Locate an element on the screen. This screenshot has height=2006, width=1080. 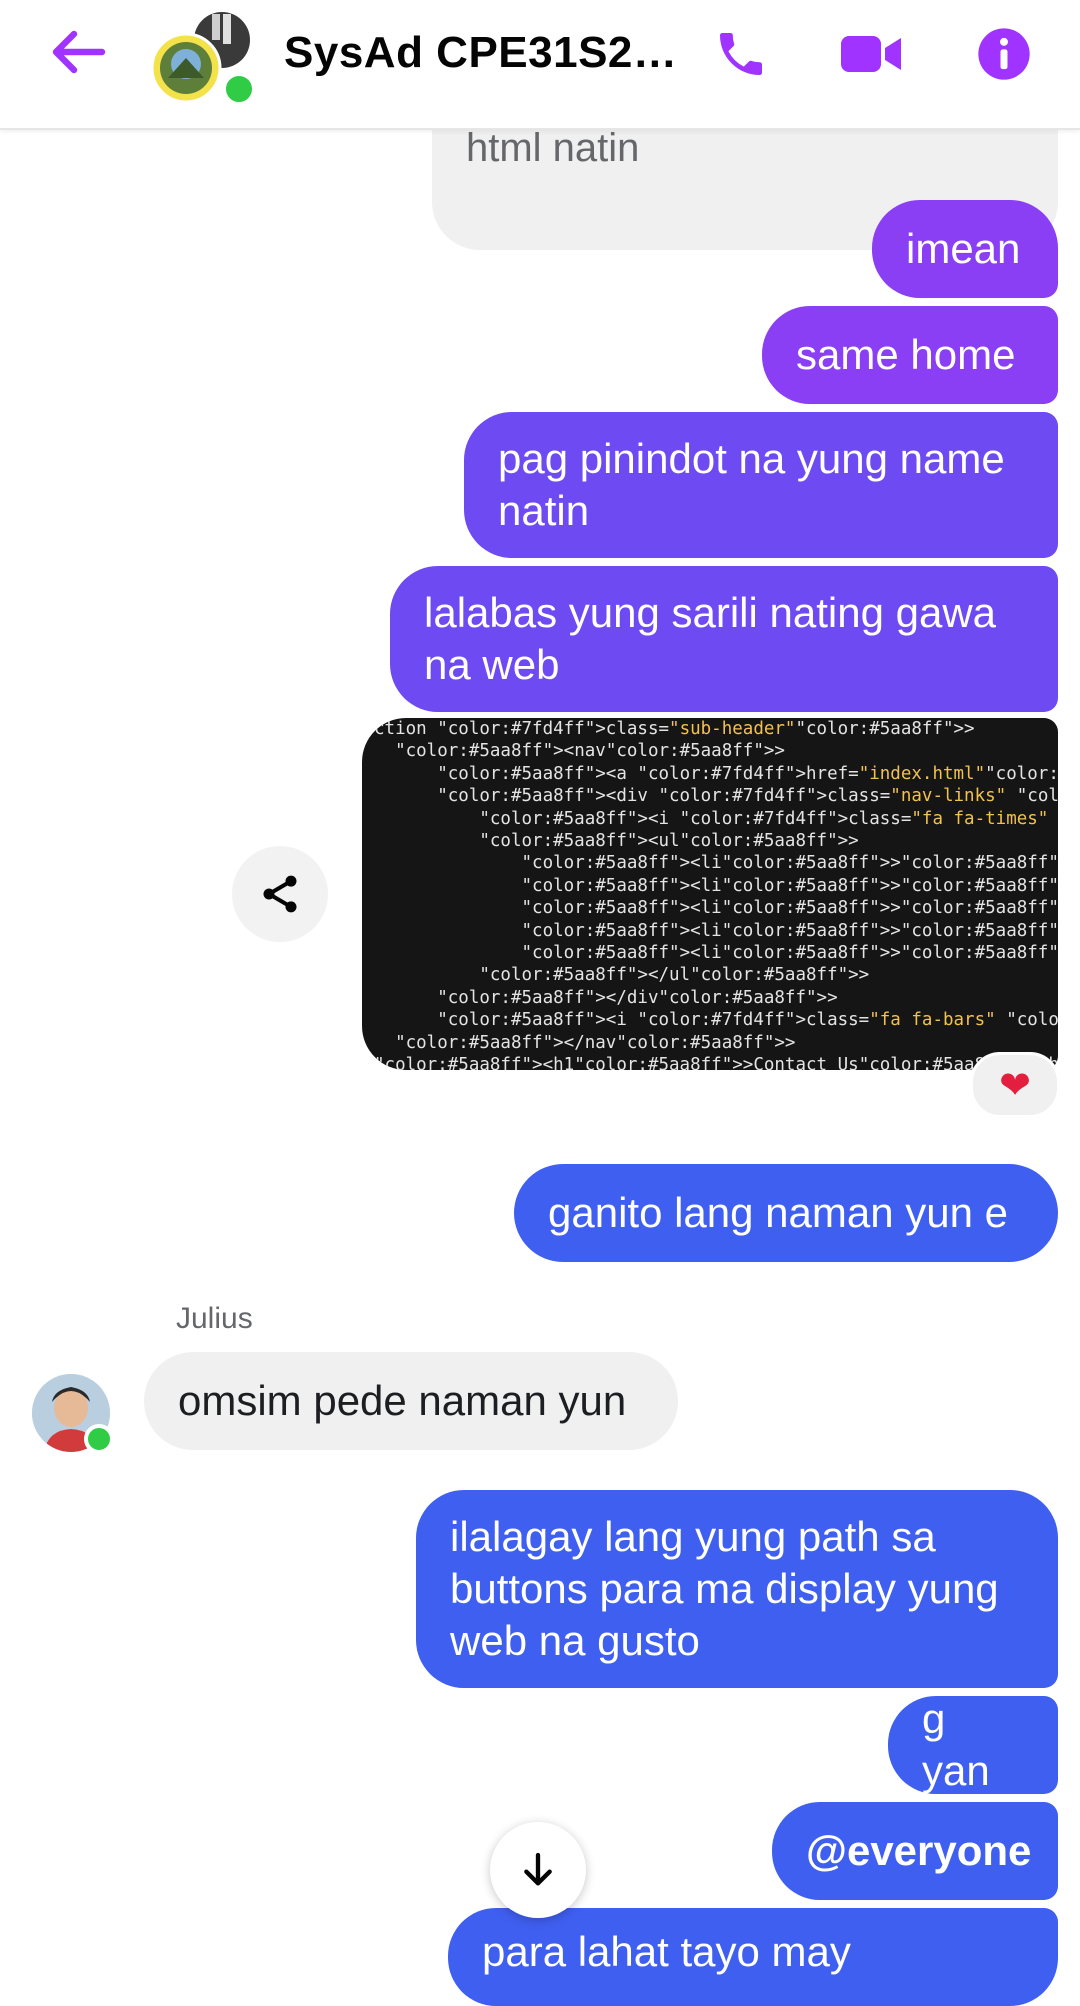
message-bubble: @everyone is located at coordinates (915, 1851).